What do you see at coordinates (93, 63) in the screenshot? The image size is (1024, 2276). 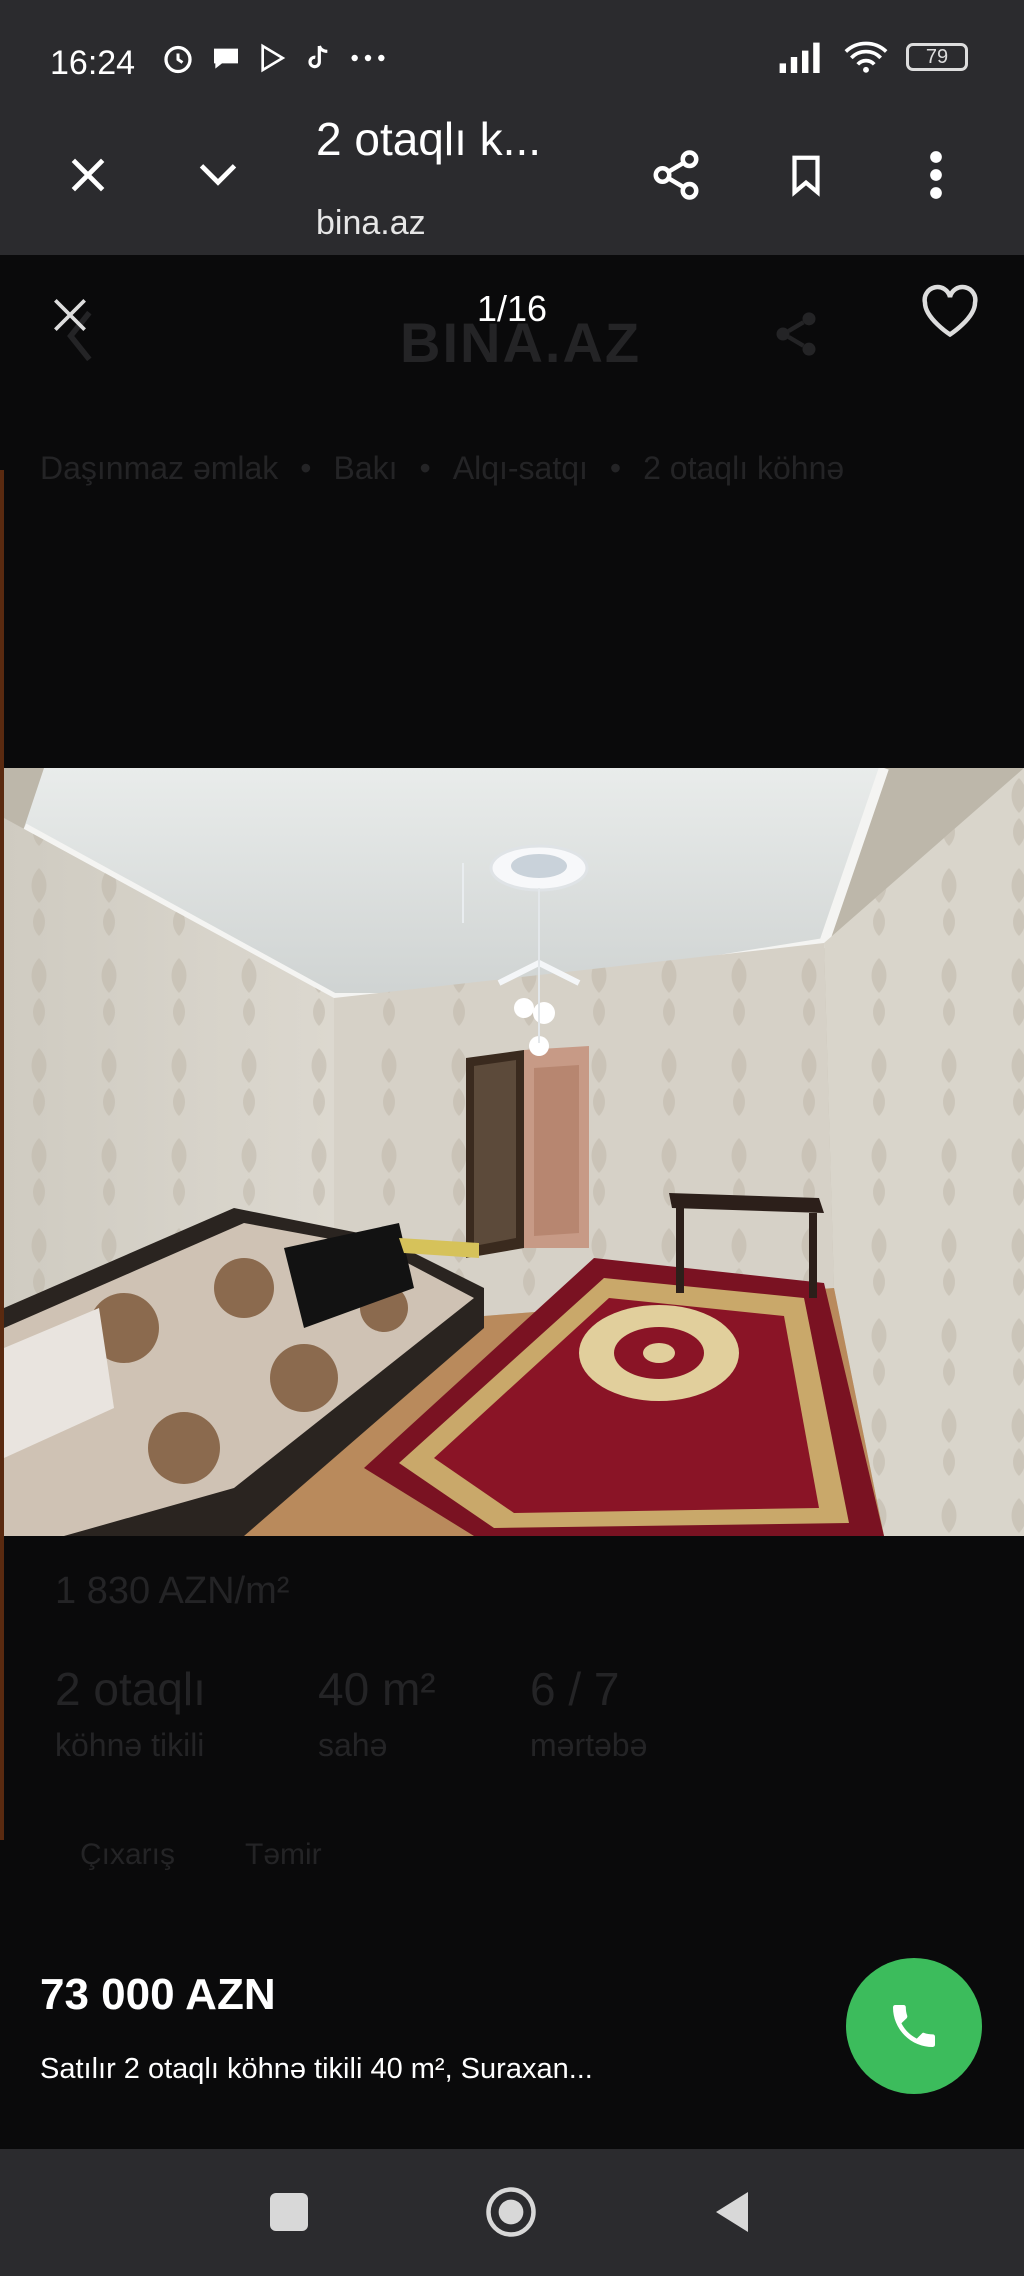 I see `status-time: 16:24` at bounding box center [93, 63].